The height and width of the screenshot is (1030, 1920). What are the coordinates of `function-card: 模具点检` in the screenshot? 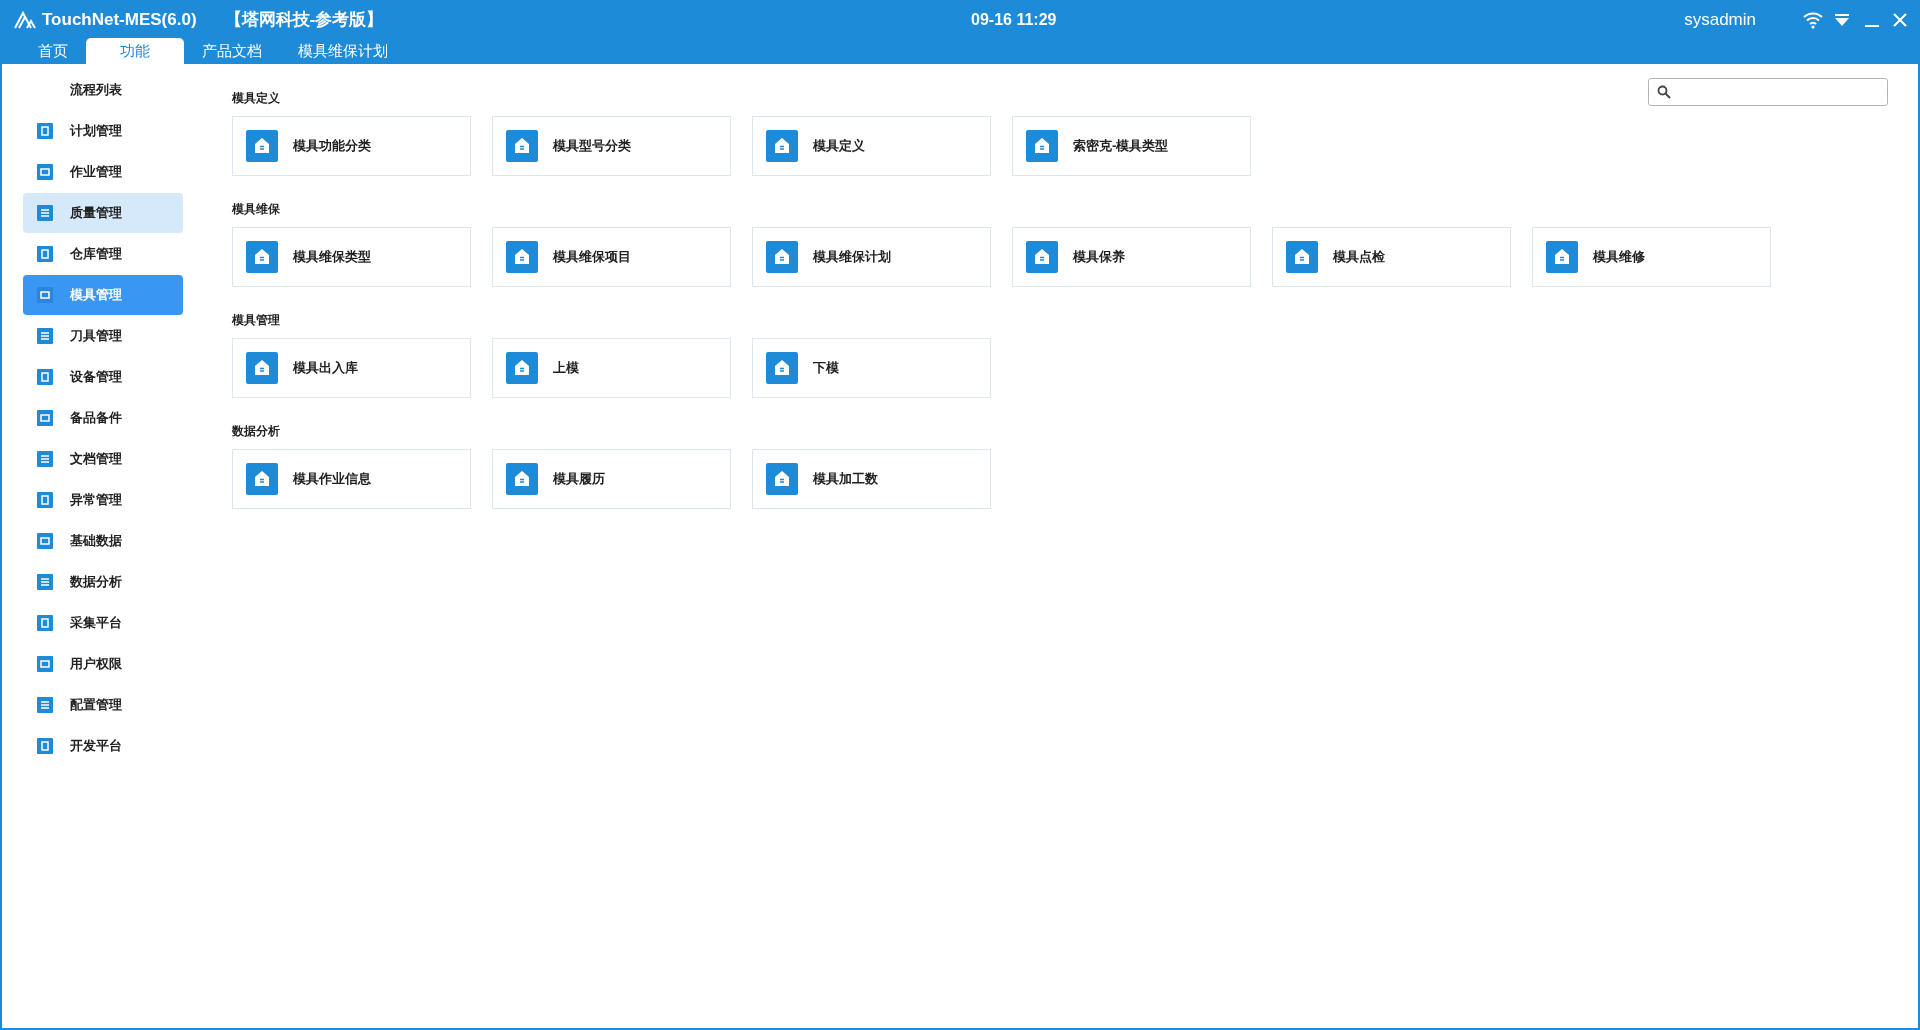 It's located at (1391, 257).